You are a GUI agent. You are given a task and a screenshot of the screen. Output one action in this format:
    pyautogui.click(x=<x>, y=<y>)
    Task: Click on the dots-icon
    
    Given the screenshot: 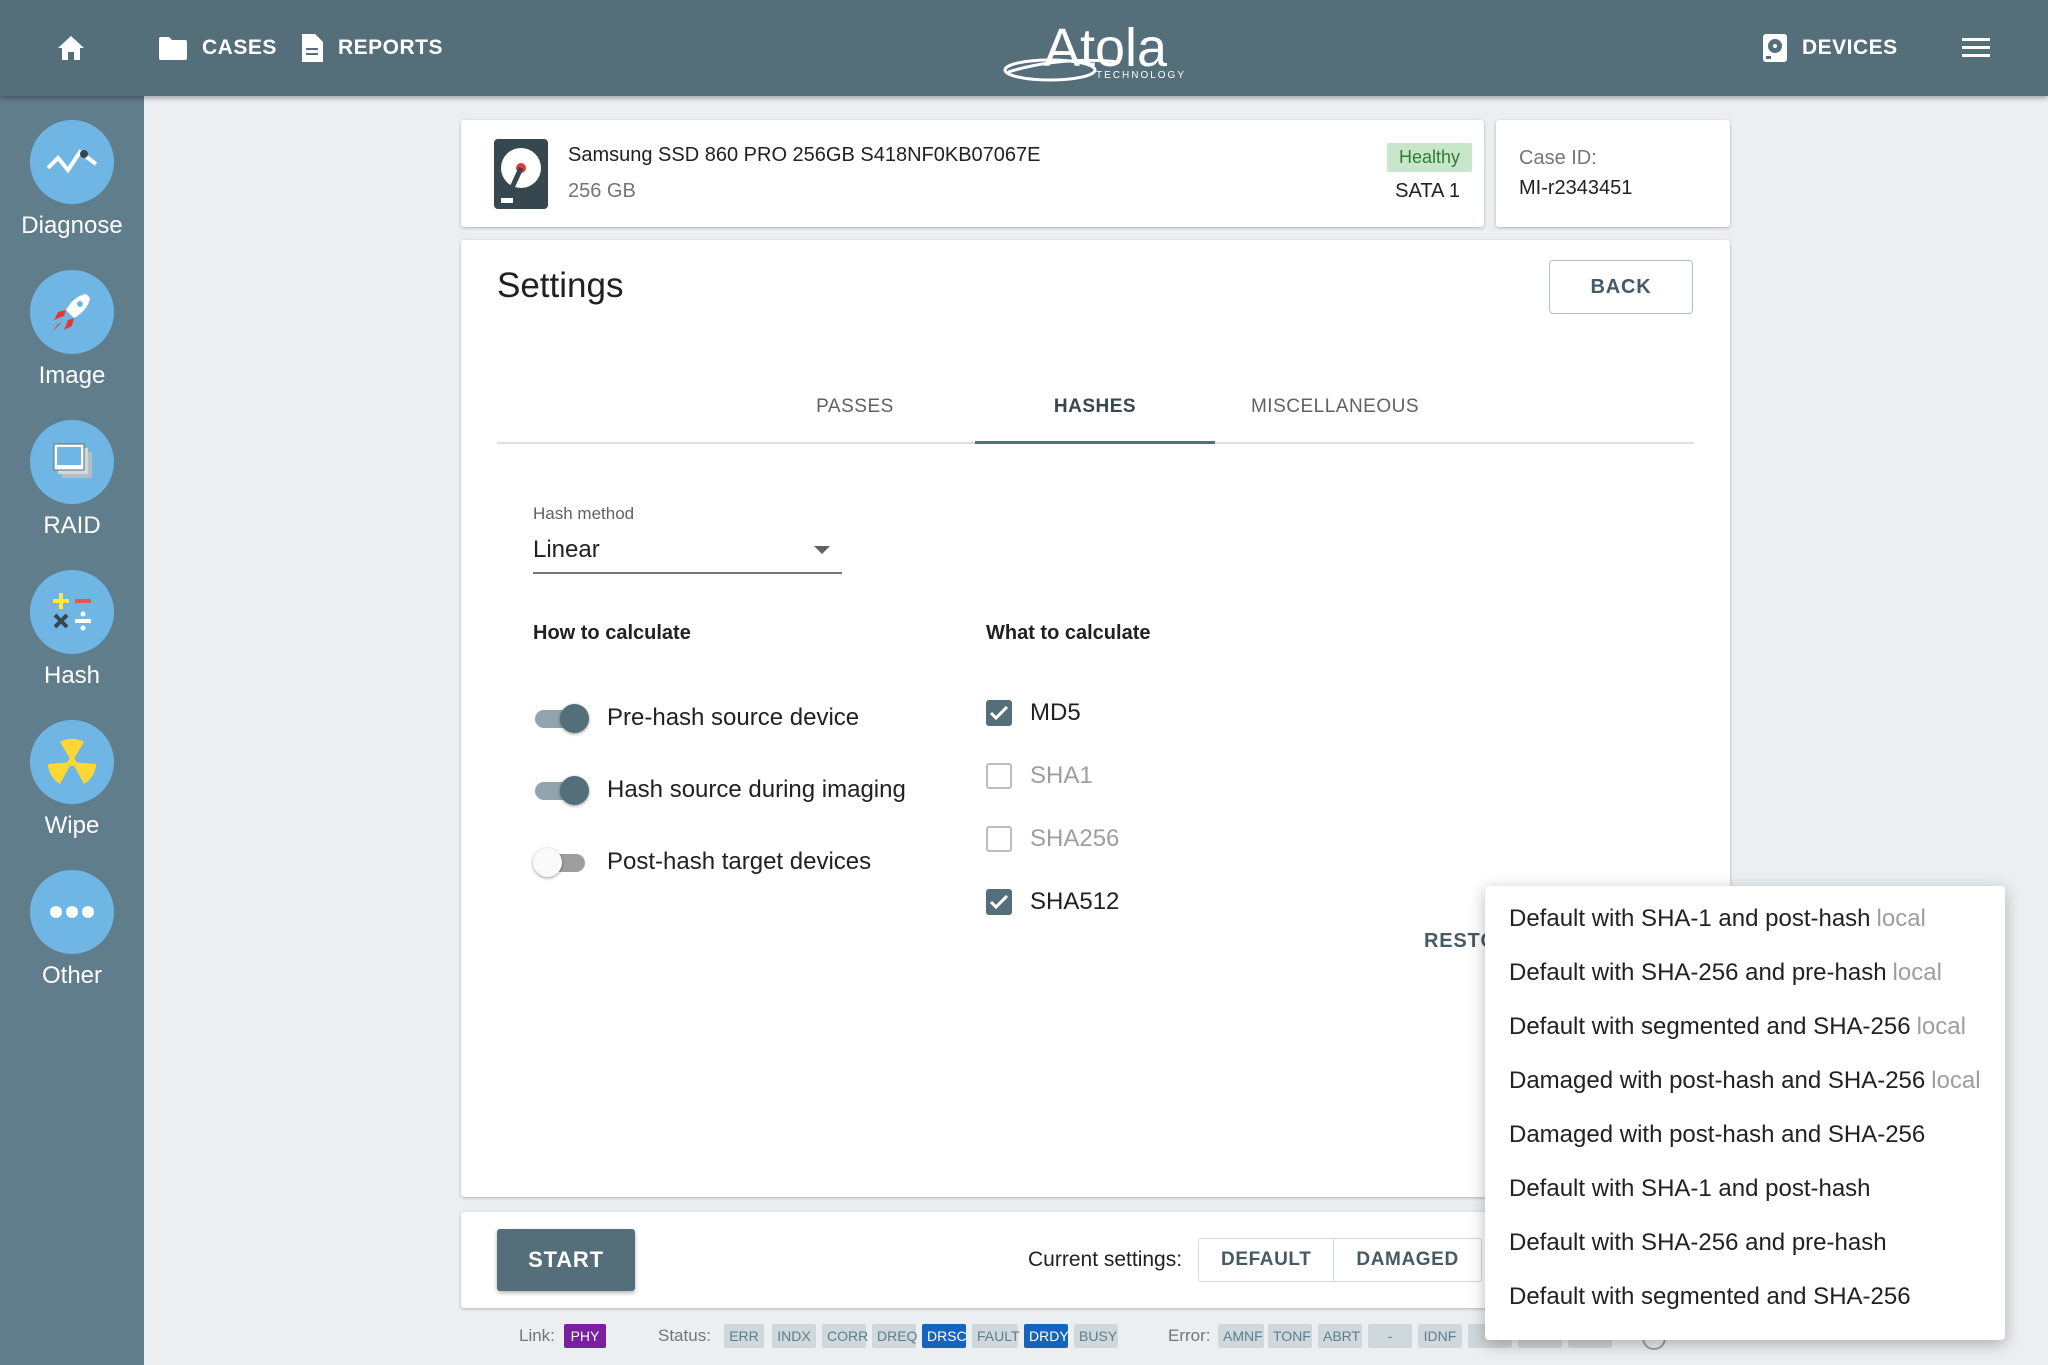 What is the action you would take?
    pyautogui.click(x=72, y=912)
    